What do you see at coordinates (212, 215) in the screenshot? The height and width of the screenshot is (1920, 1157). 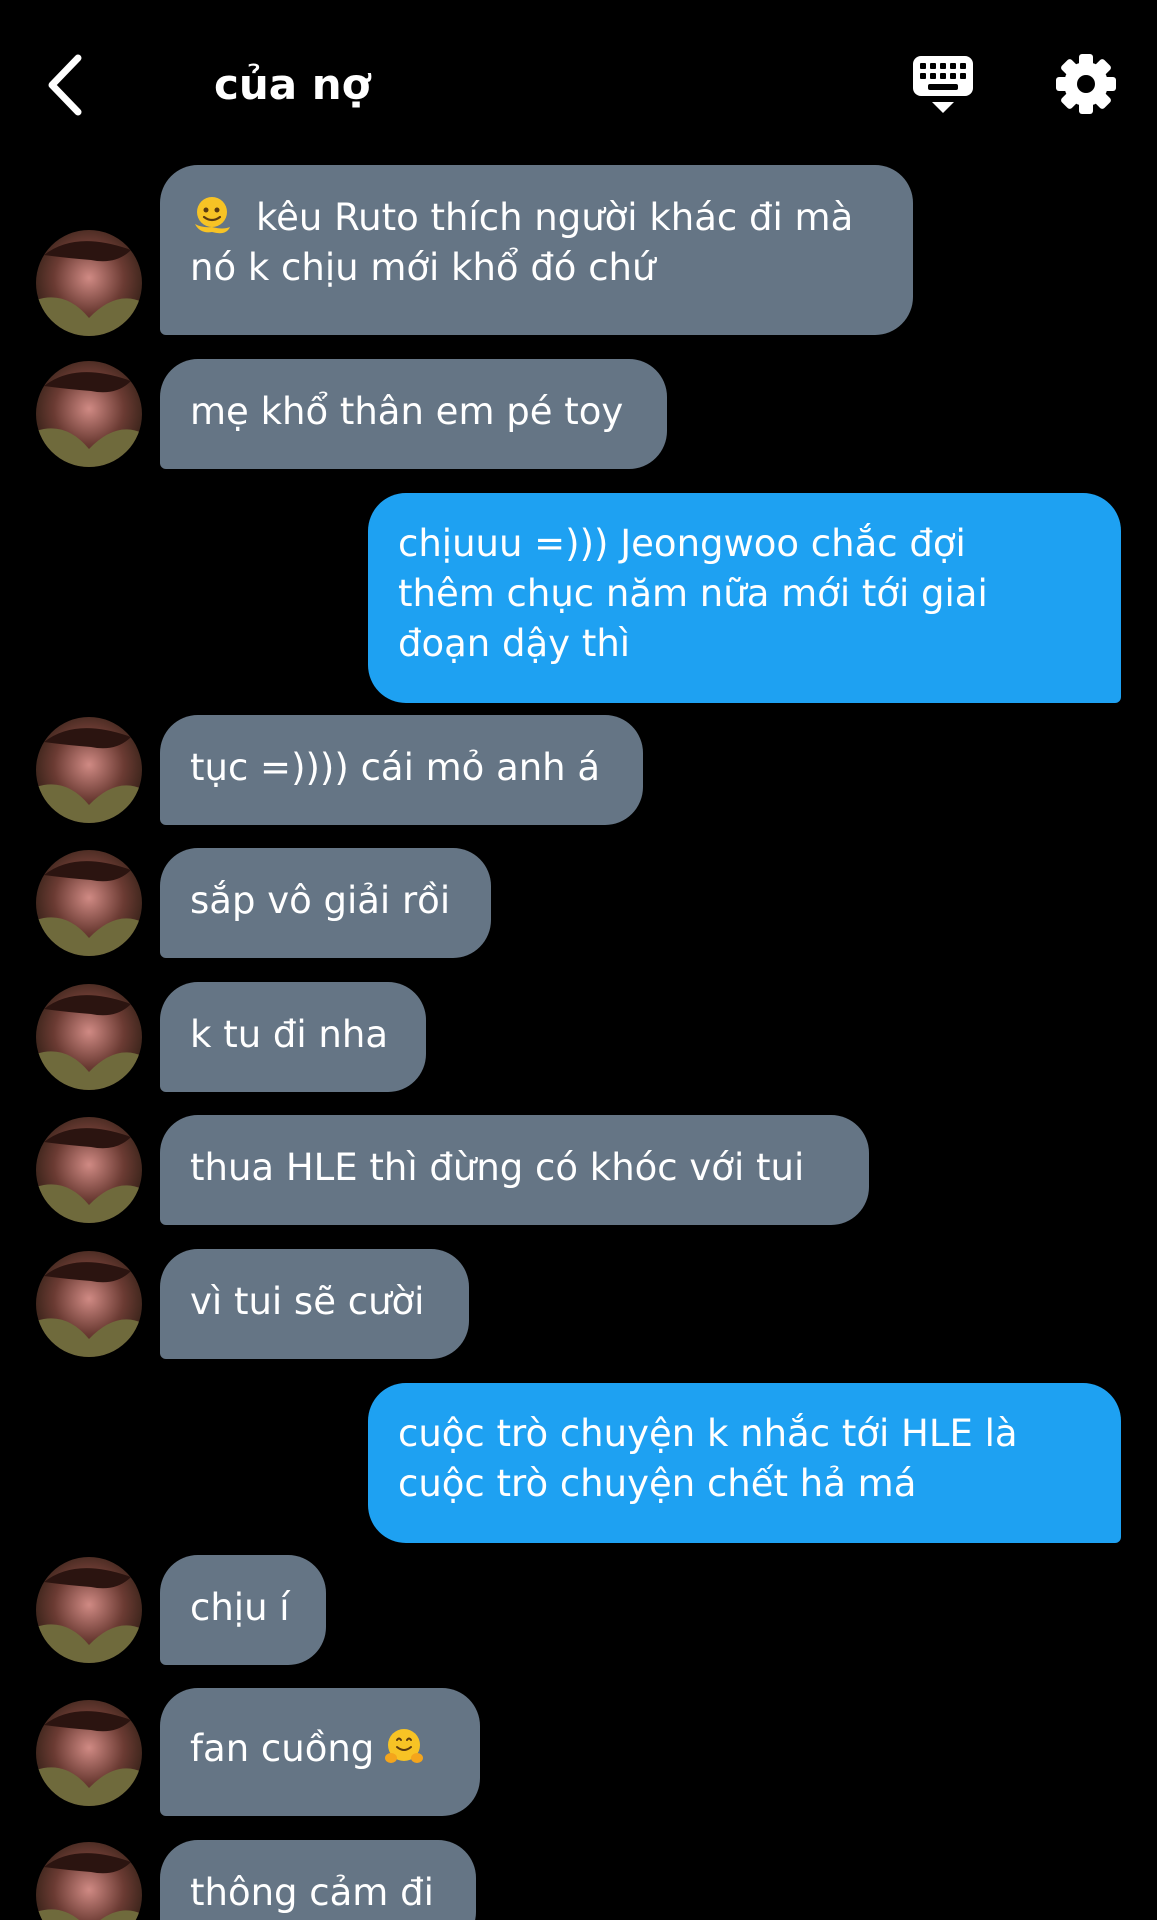 I see `melting-face-emoji-icon` at bounding box center [212, 215].